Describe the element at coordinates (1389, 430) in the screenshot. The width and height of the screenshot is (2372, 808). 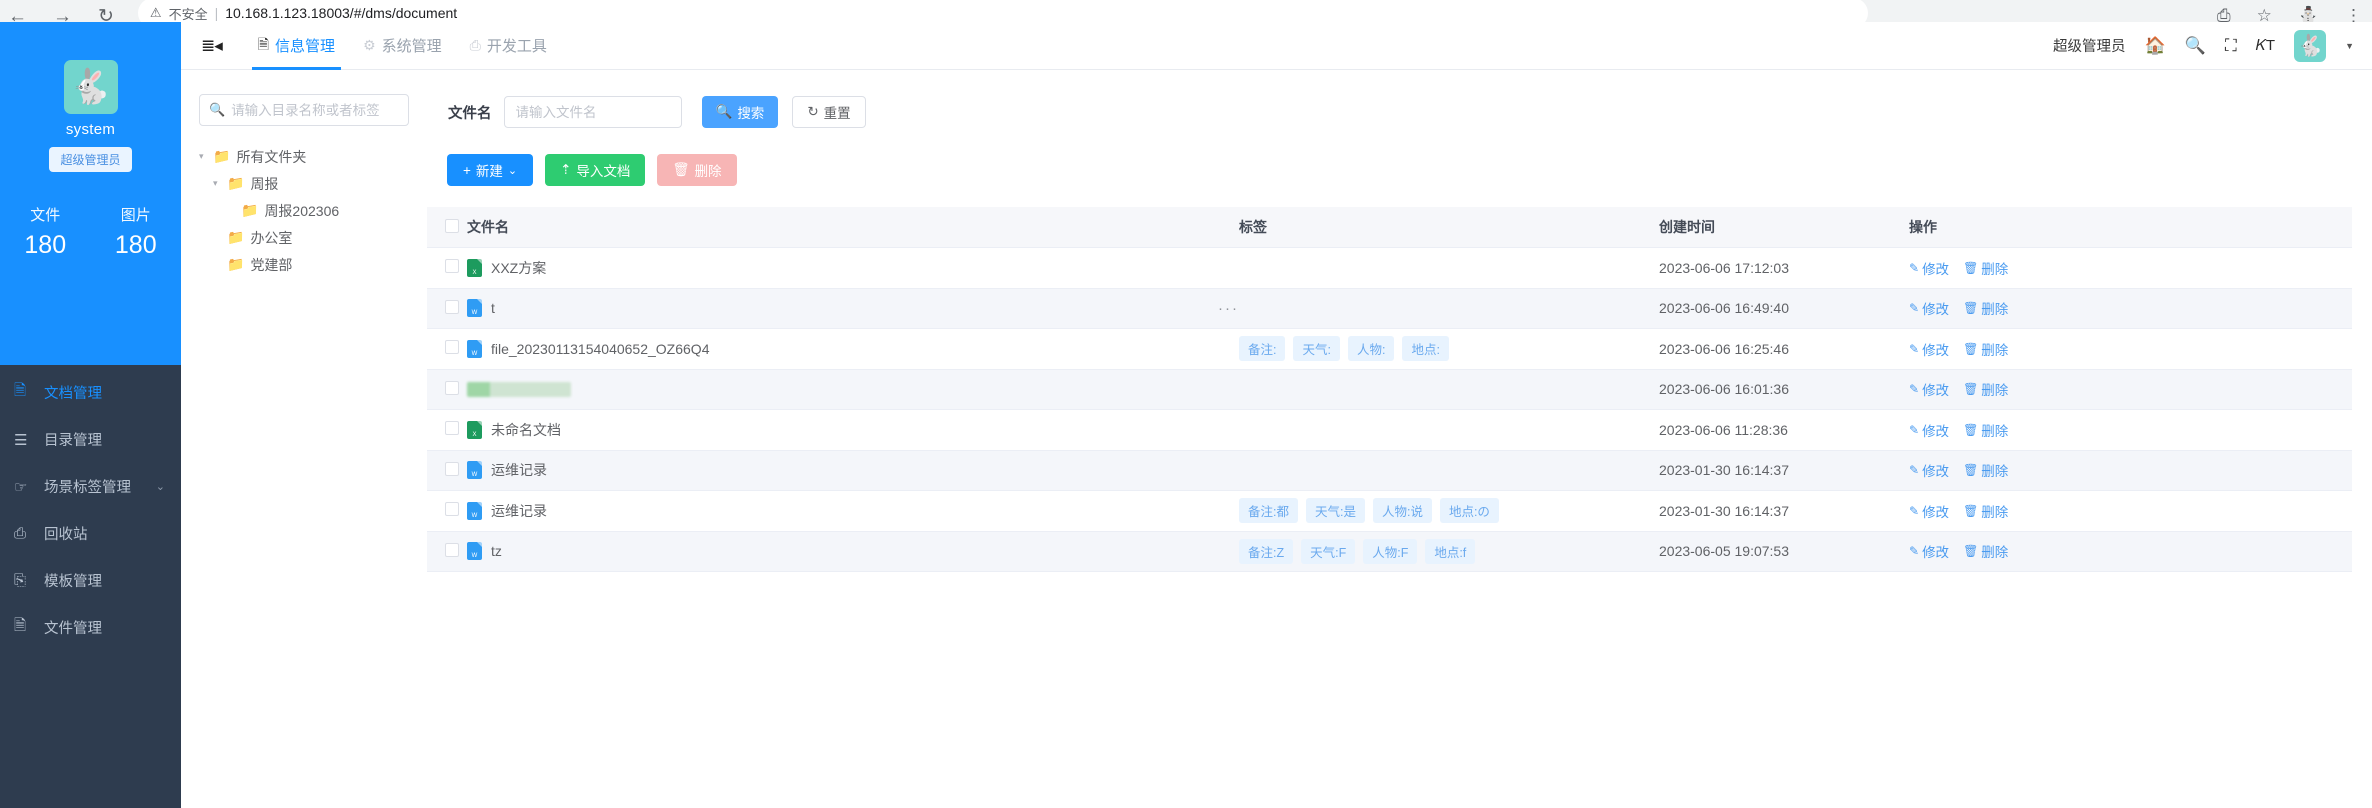
I see `table-row: X 未命名文档 2023-06-06 11:28:36 ✎ 修改 🗑 删除` at that location.